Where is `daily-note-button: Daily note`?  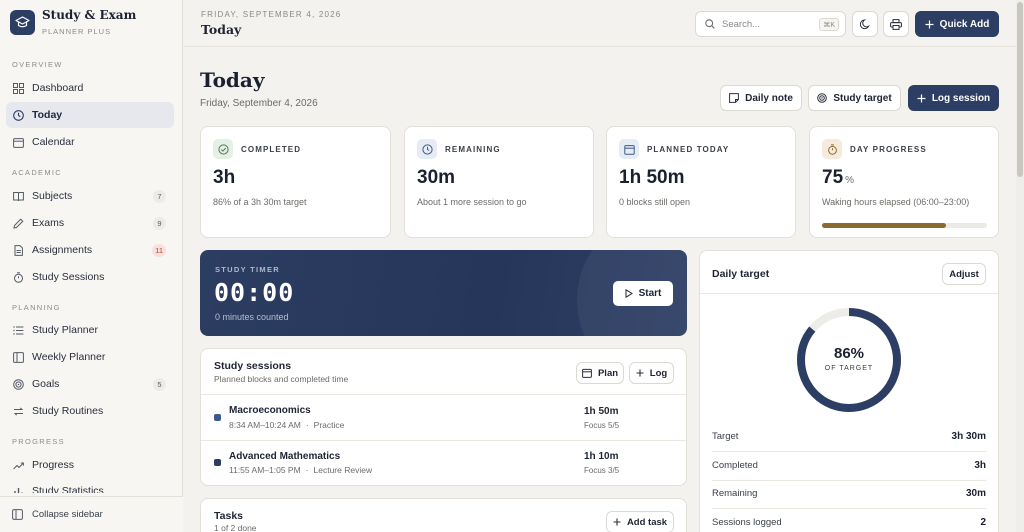
daily-note-button: Daily note is located at coordinates (761, 98).